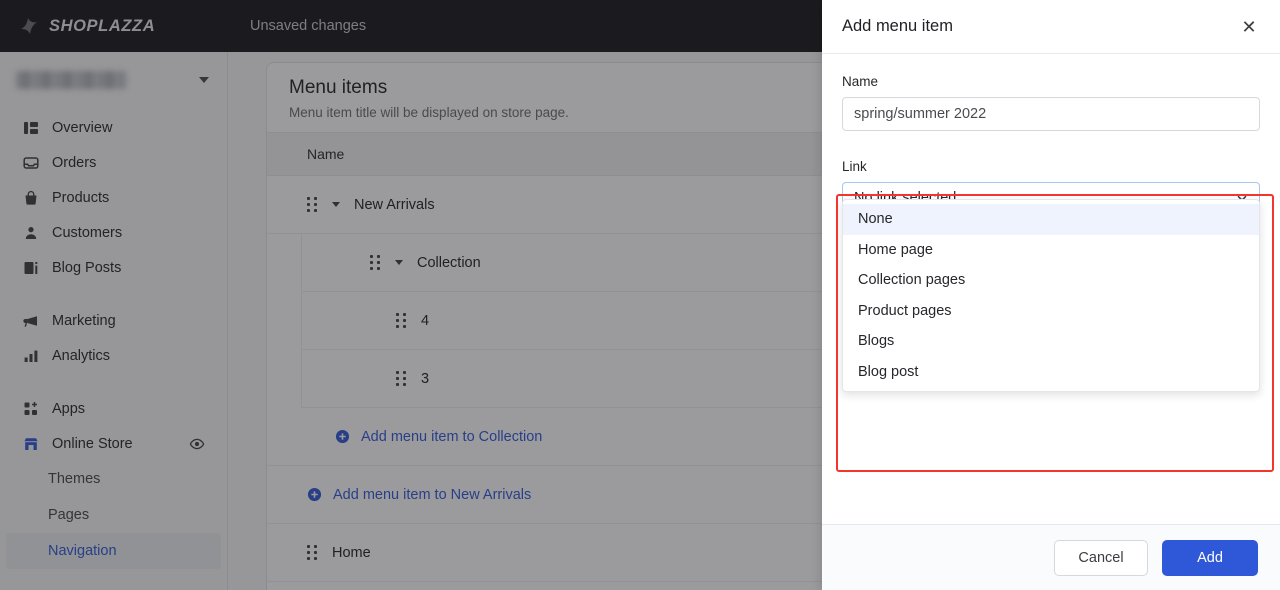 The image size is (1280, 590). Describe the element at coordinates (888, 371) in the screenshot. I see `option-label: Blog post` at that location.